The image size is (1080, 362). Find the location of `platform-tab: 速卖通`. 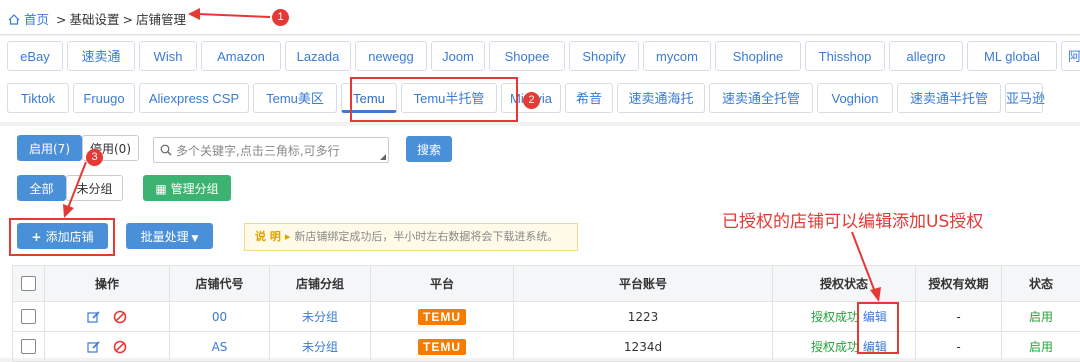

platform-tab: 速卖通 is located at coordinates (101, 56).